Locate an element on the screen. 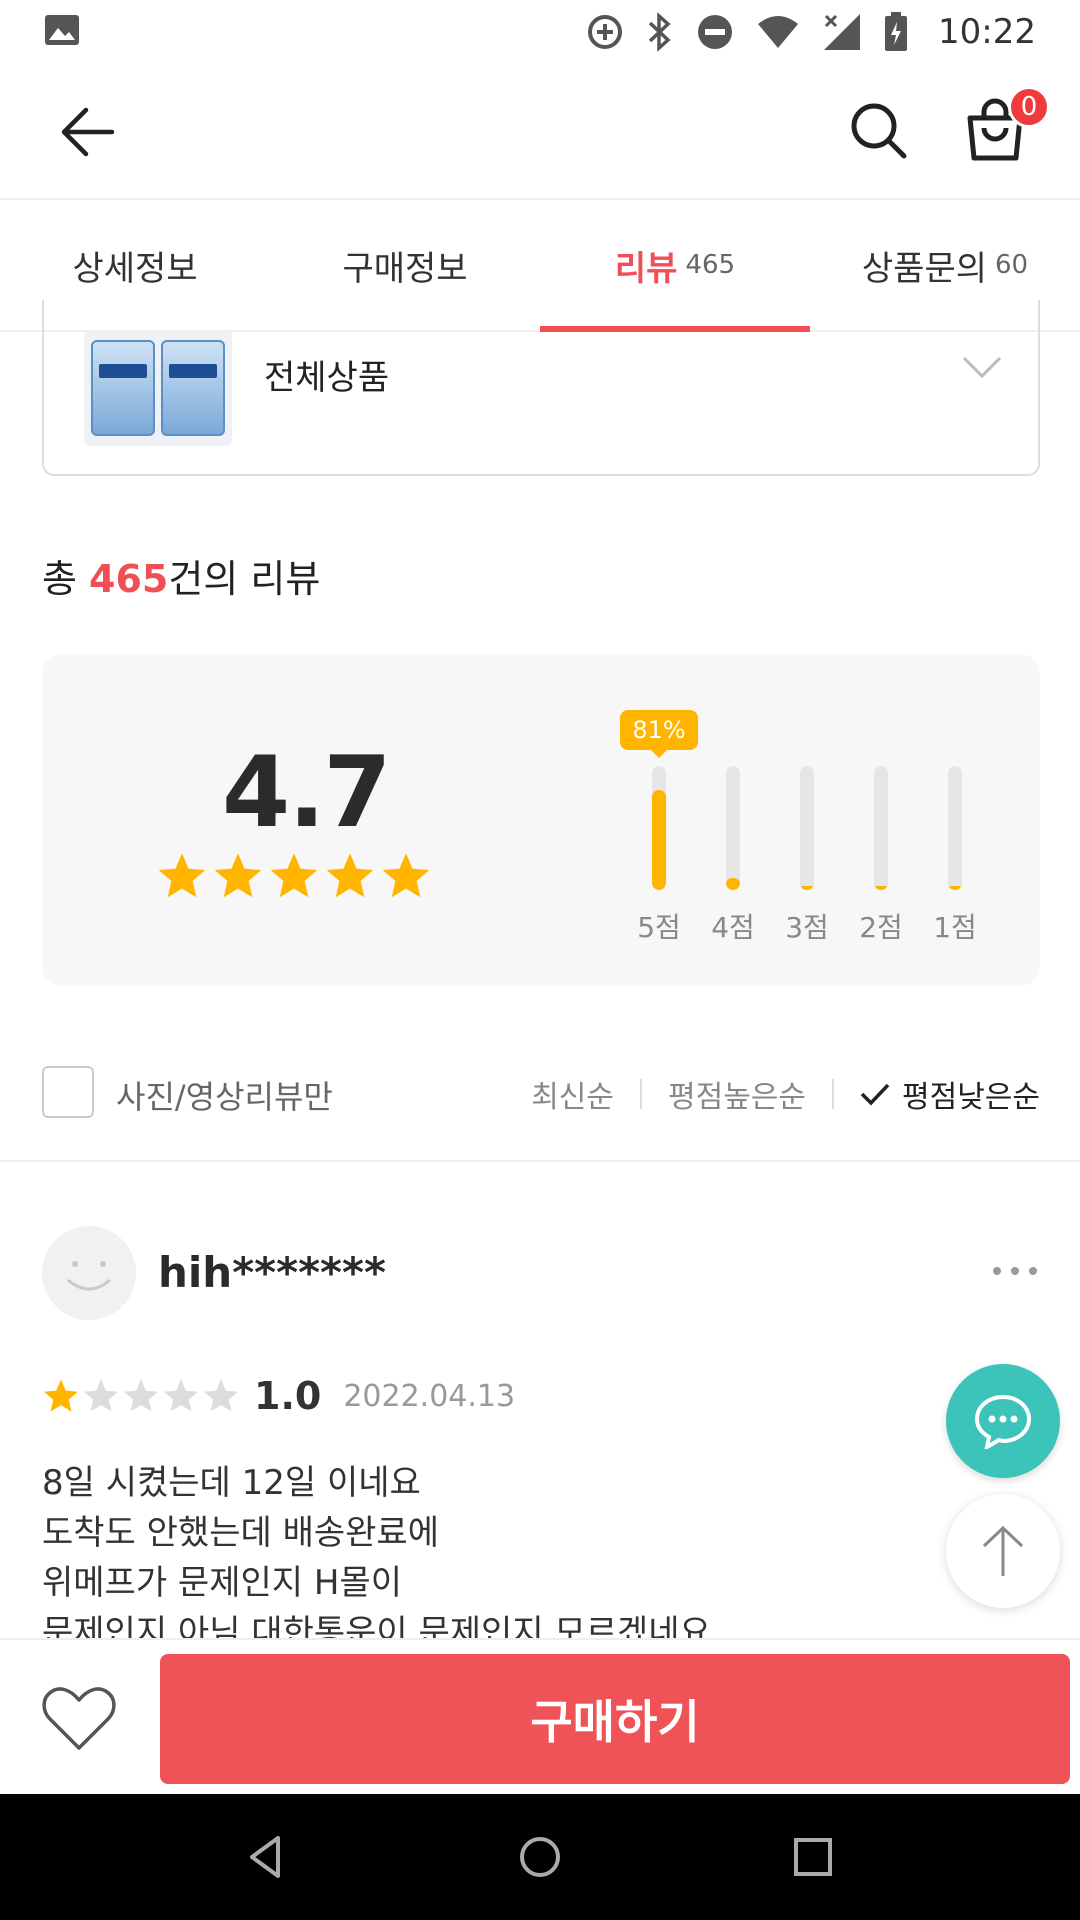 Image resolution: width=1080 pixels, height=1920 pixels. arrow-up-icon is located at coordinates (1003, 1550).